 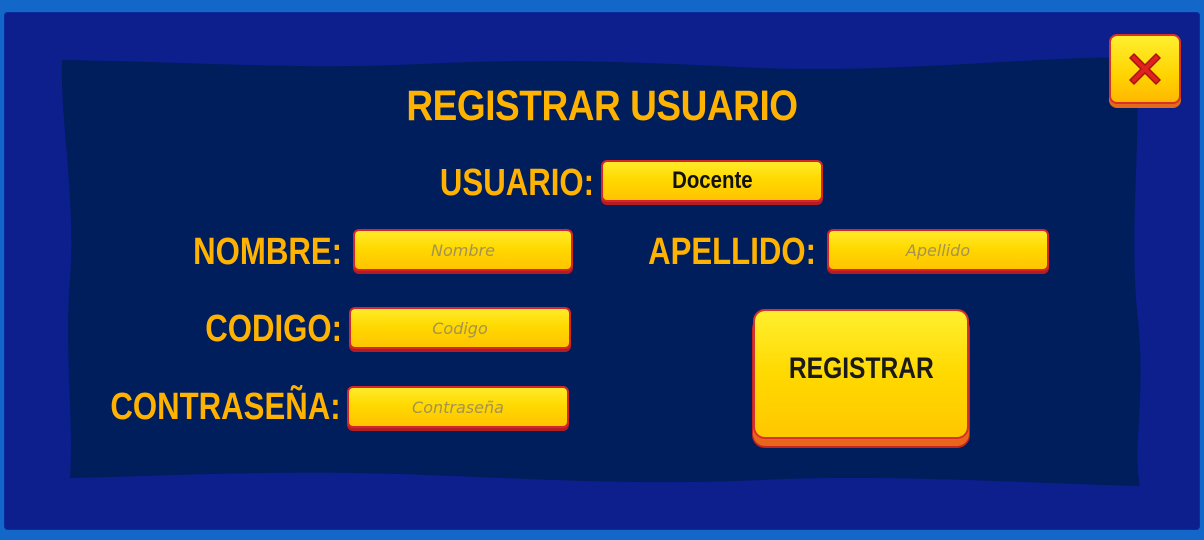 I want to click on dialog-title: REGISTRAR USUARIO, so click(x=602, y=106).